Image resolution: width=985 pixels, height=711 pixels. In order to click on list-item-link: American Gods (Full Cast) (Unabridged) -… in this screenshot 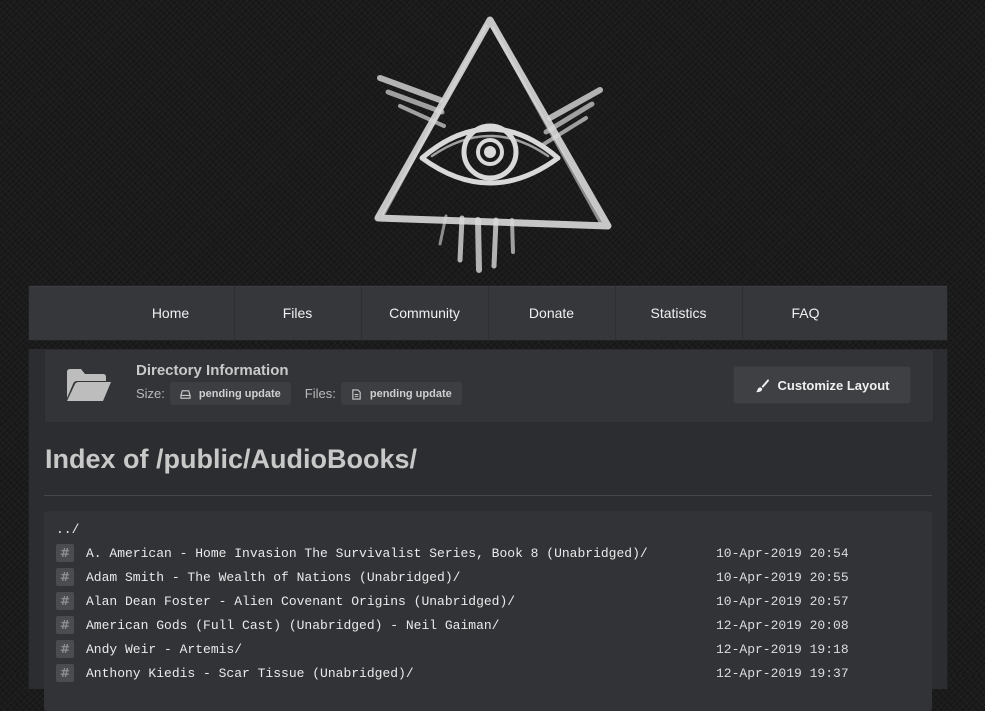, I will do `click(401, 625)`.